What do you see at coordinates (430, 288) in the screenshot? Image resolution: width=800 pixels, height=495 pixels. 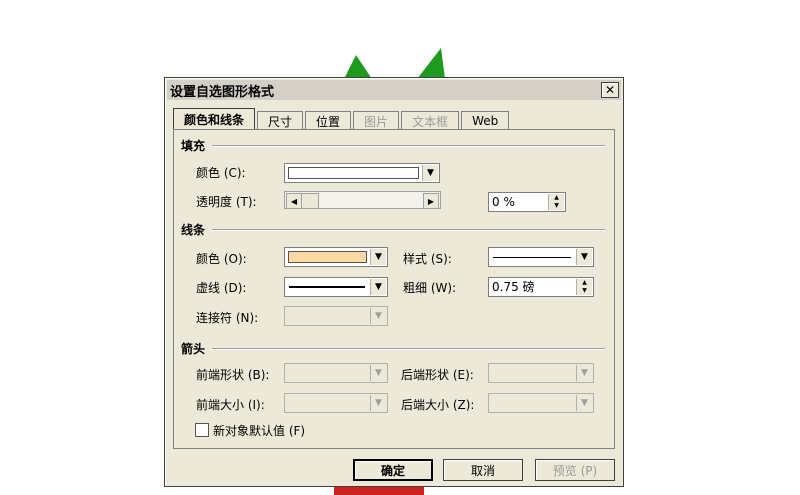 I see `weight-label: 粗细 (W):` at bounding box center [430, 288].